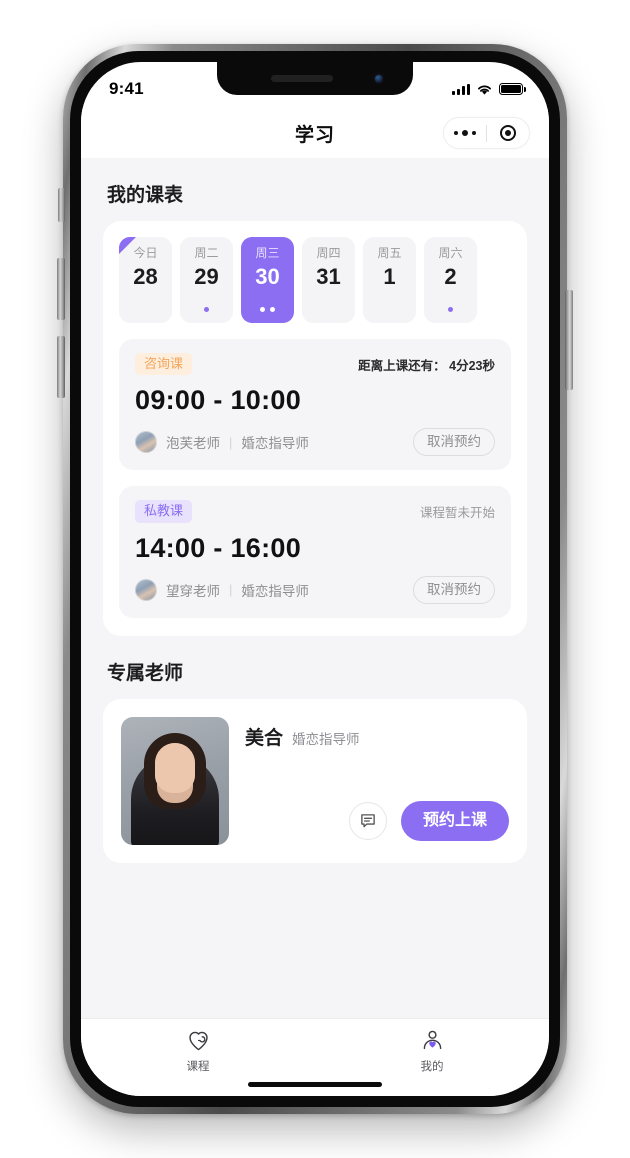 The width and height of the screenshot is (630, 1158). What do you see at coordinates (465, 133) in the screenshot?
I see `more-dots-icon` at bounding box center [465, 133].